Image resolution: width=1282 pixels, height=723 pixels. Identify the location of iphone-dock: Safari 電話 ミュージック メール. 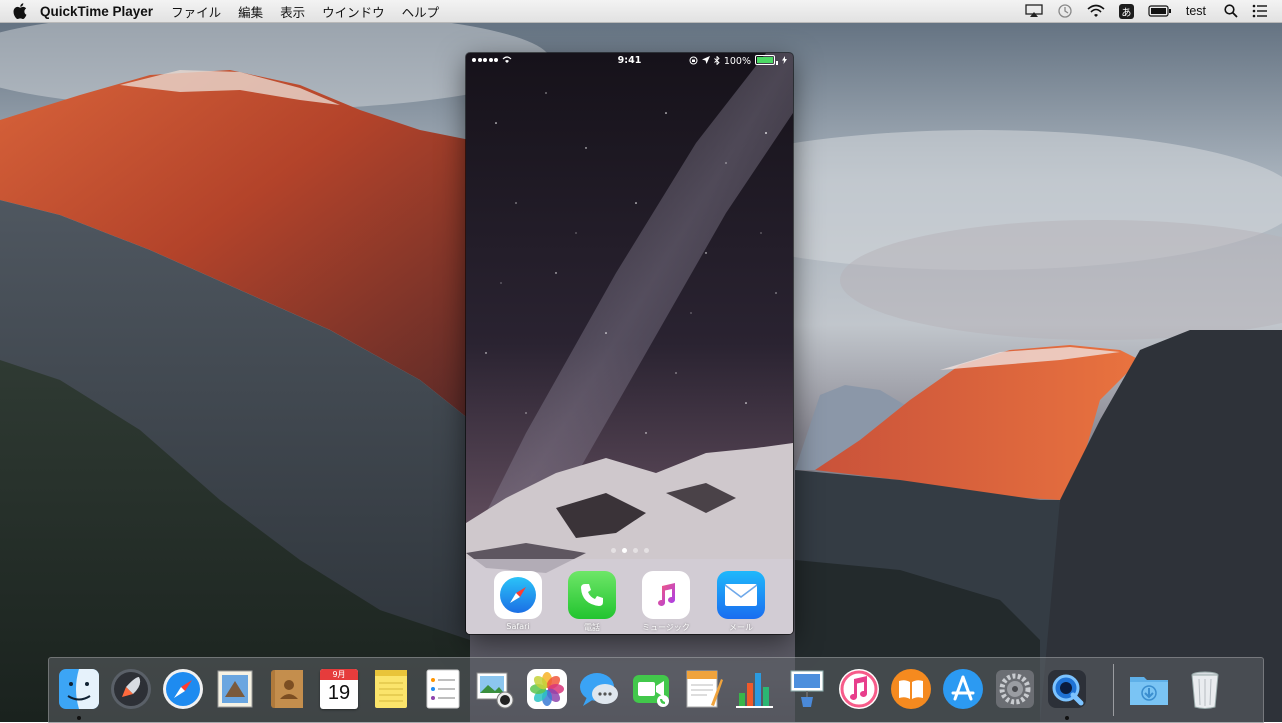
(629, 596).